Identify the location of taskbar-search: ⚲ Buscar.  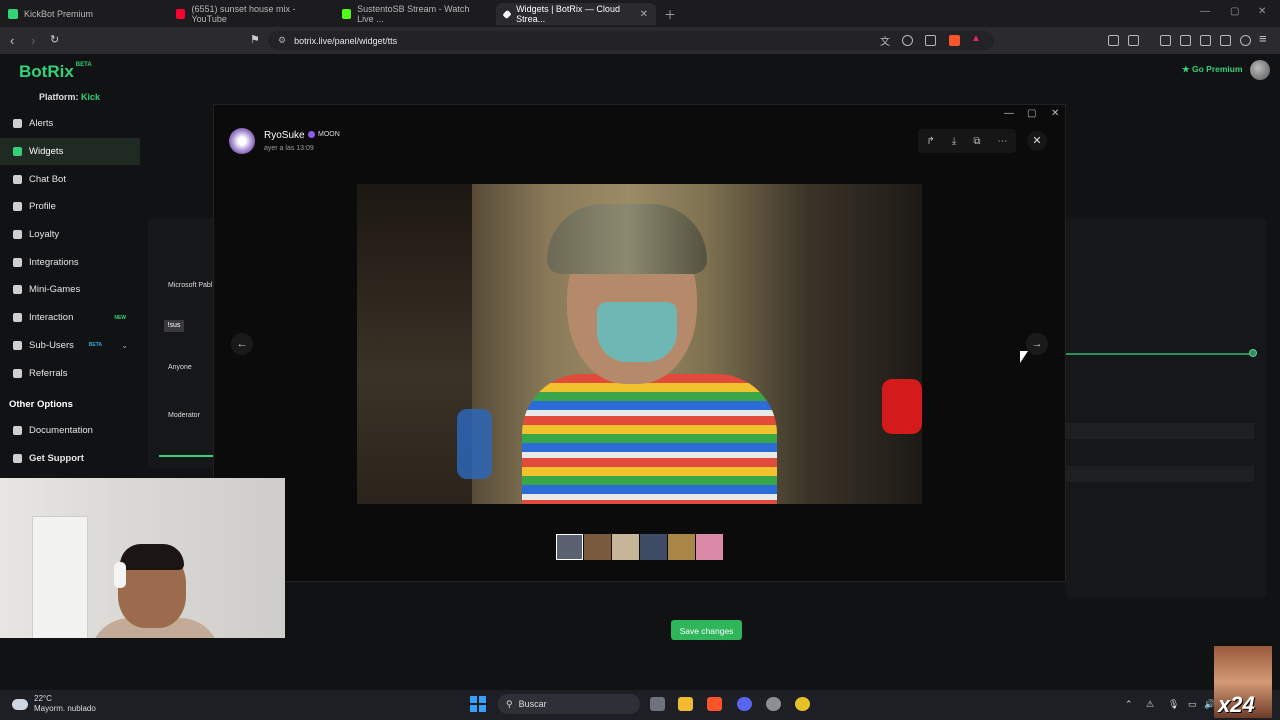
(569, 704).